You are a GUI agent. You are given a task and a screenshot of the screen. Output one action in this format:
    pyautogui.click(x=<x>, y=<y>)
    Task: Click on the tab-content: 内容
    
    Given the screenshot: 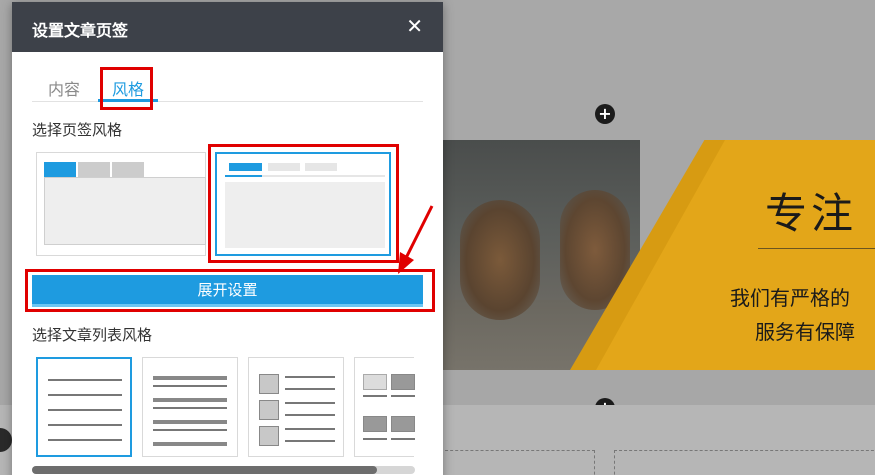 What is the action you would take?
    pyautogui.click(x=64, y=88)
    